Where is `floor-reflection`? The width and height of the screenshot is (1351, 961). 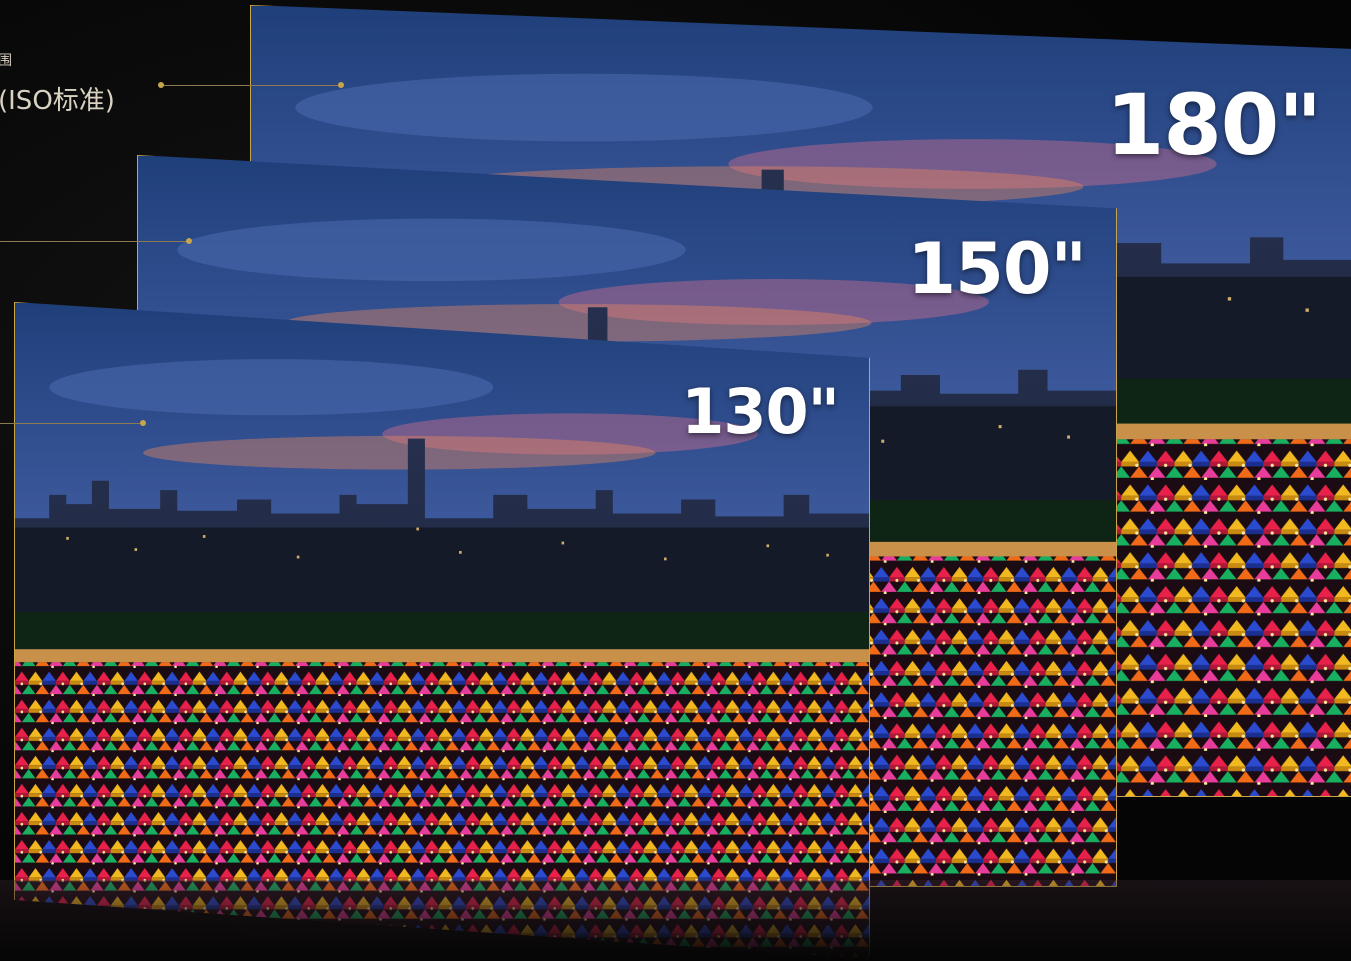 floor-reflection is located at coordinates (675, 920).